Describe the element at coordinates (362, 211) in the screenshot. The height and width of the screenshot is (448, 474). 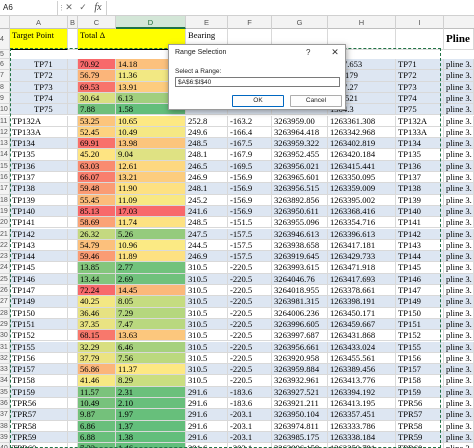
I see `cell-northing: 1263368.416` at that location.